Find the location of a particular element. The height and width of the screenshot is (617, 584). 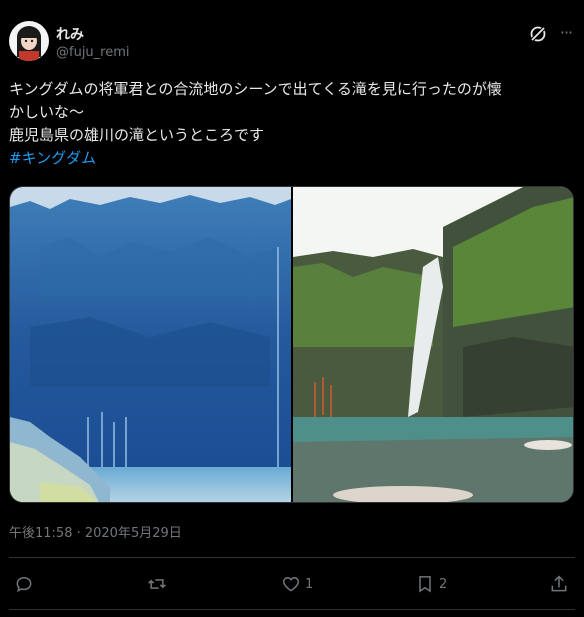

reply-icon is located at coordinates (24, 584).